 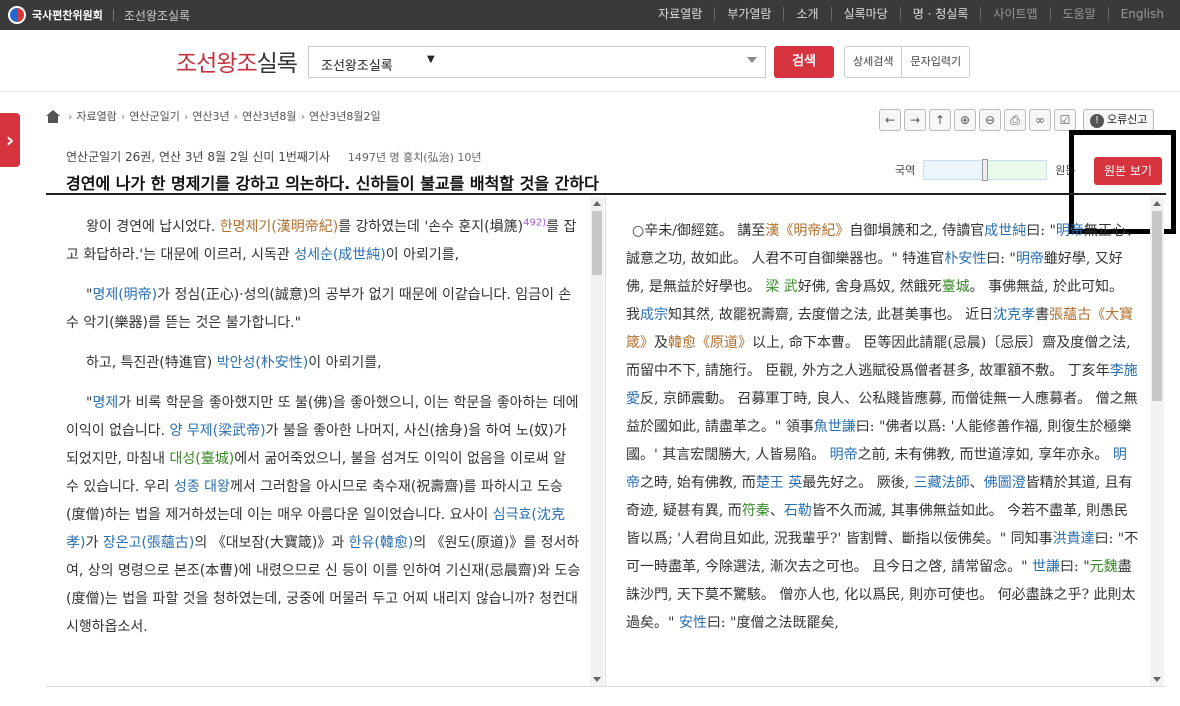 What do you see at coordinates (606, 686) in the screenshot?
I see `bottom-divider` at bounding box center [606, 686].